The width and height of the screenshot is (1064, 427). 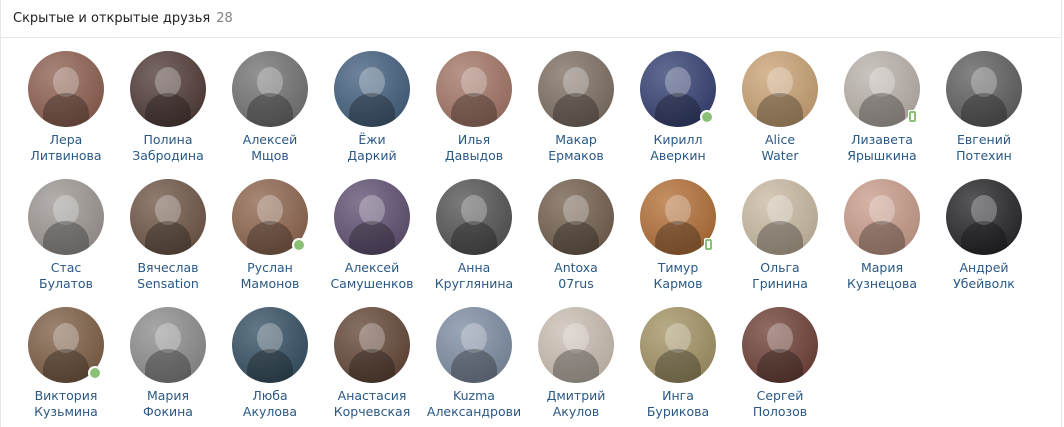 I want to click on friend-last-name: Мамонов, so click(x=270, y=284).